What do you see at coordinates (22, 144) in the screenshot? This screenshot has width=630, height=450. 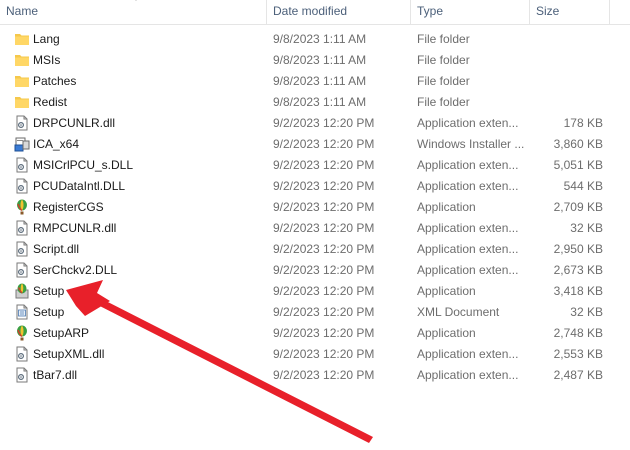 I see `installer-icon` at bounding box center [22, 144].